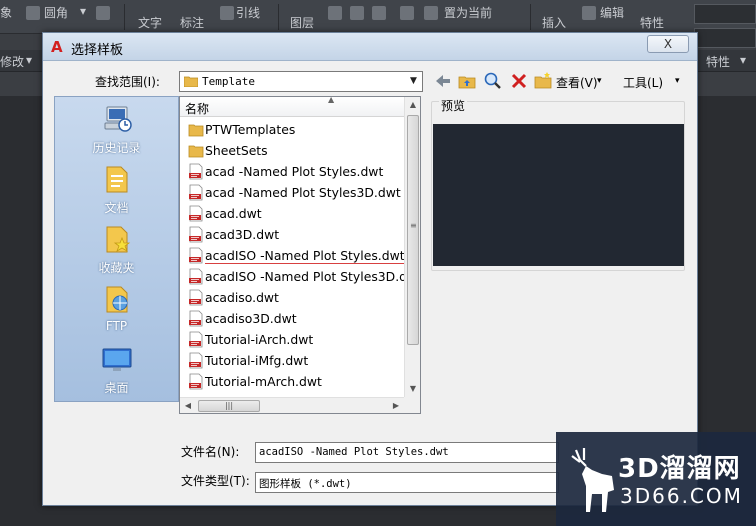  I want to click on ribbon-item-dimension: 标注, so click(192, 22).